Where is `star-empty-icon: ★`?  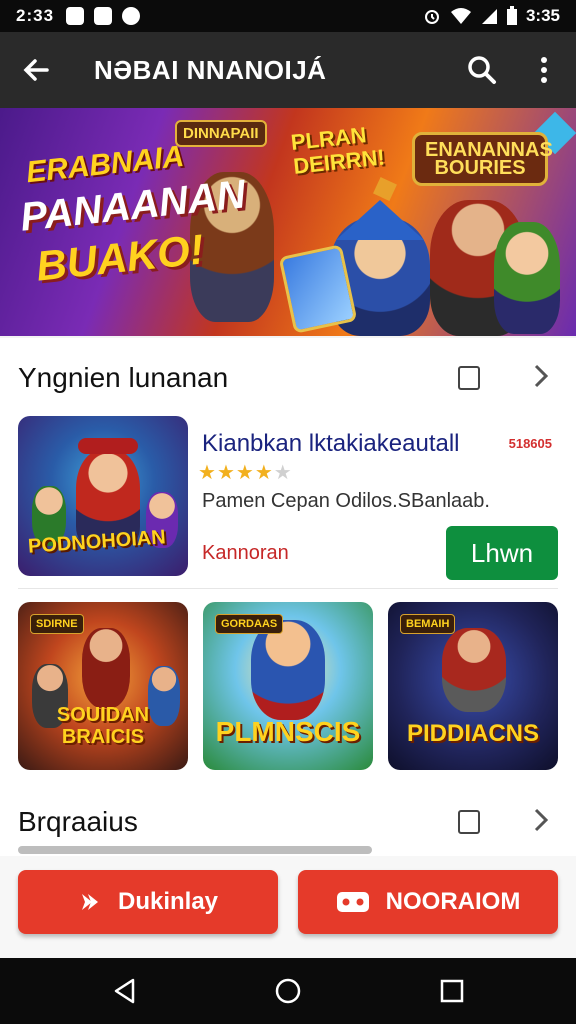 star-empty-icon: ★ is located at coordinates (283, 473).